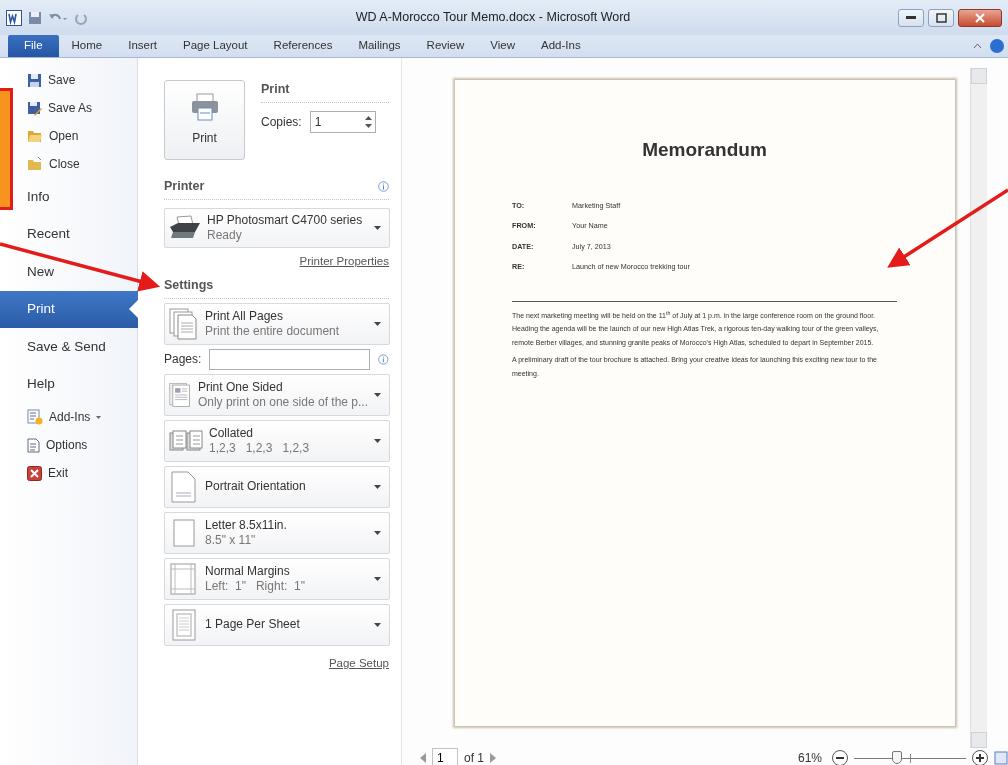 The image size is (1008, 765). Describe the element at coordinates (87, 46) in the screenshot. I see `ribbon-tab: Home` at that location.